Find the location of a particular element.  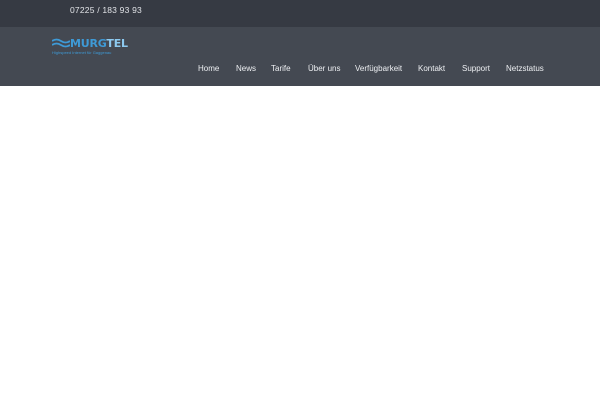

nav-item-kontakt: Kontakt is located at coordinates (431, 69).